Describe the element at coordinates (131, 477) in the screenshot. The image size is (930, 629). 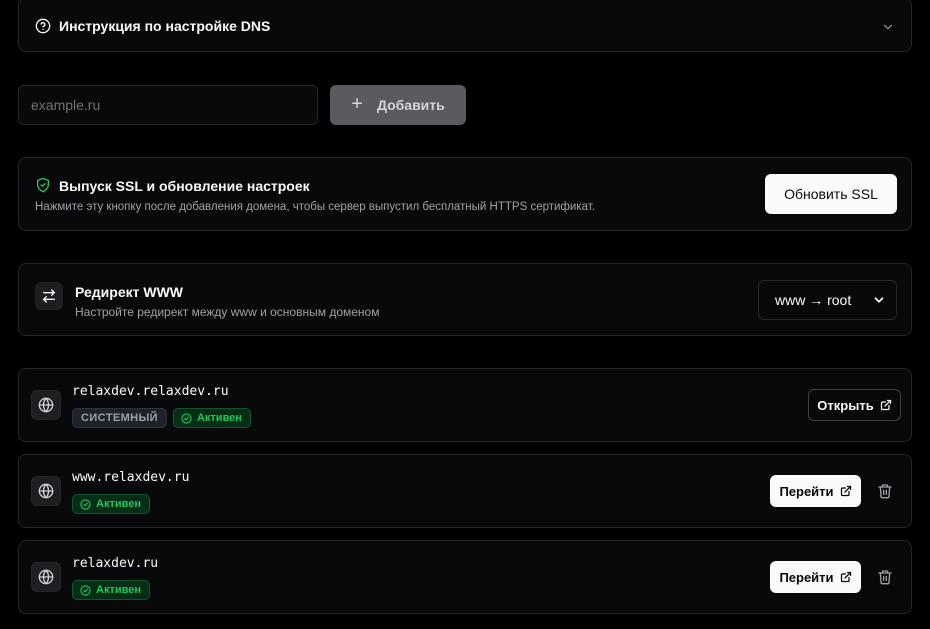
I see `domain-name: www.relaxdev.ru` at that location.